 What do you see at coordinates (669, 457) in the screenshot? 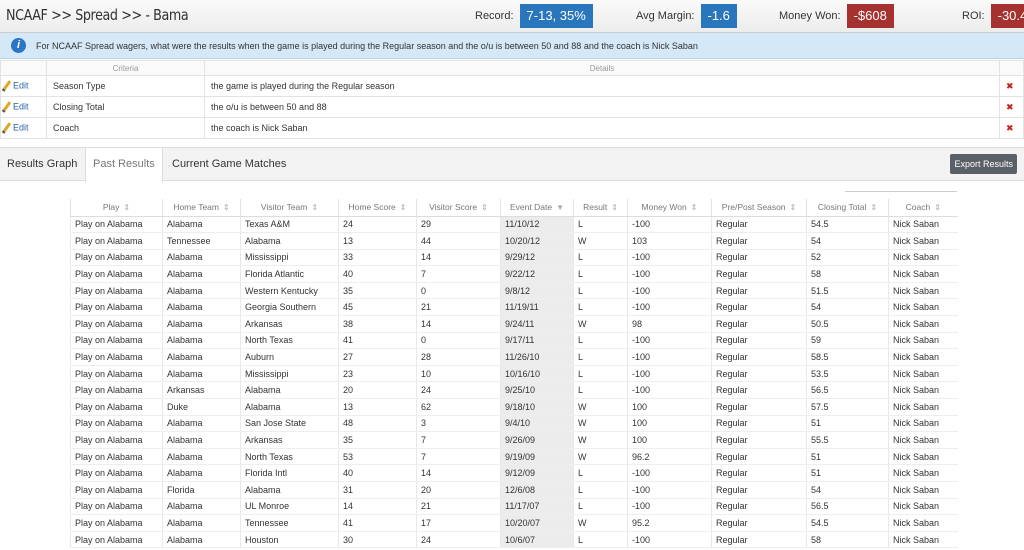
I see `table-cell: 96.2` at bounding box center [669, 457].